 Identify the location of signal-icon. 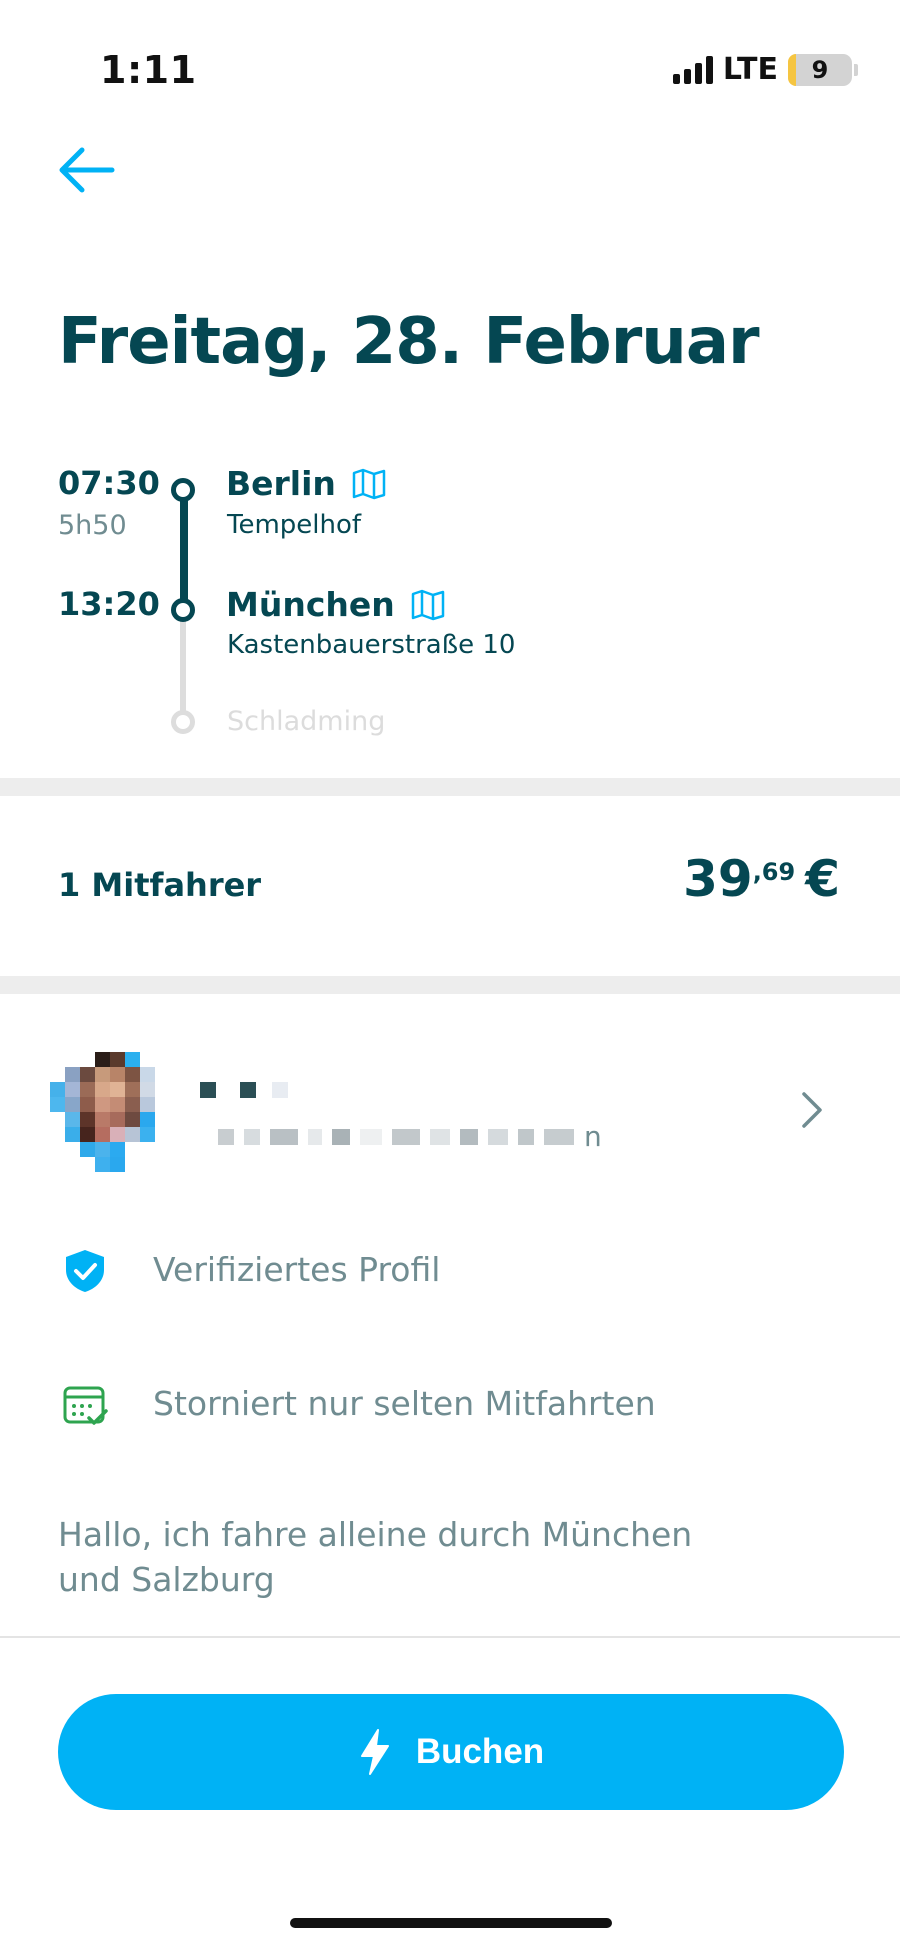
(692, 69).